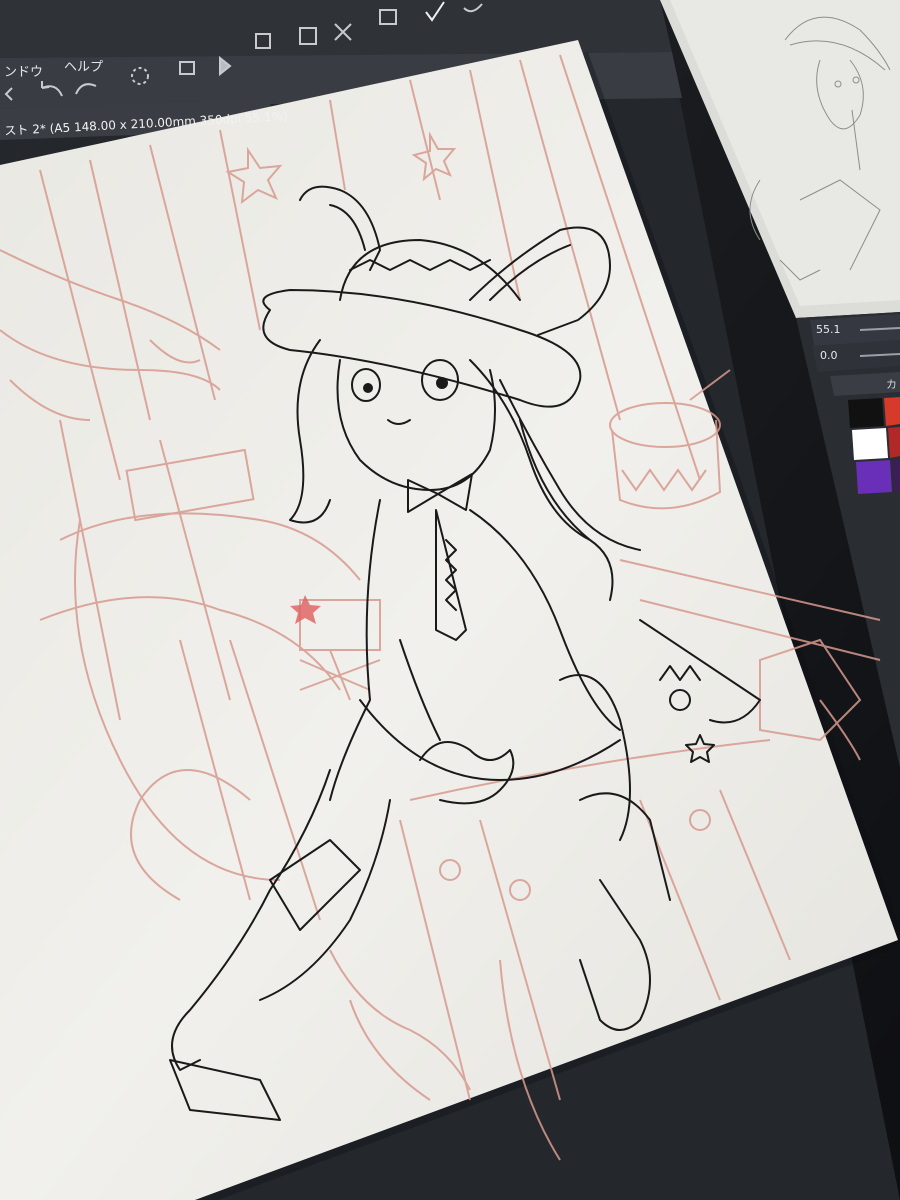 Image resolution: width=900 pixels, height=1200 pixels. I want to click on zoom-value: 55.1, so click(828, 329).